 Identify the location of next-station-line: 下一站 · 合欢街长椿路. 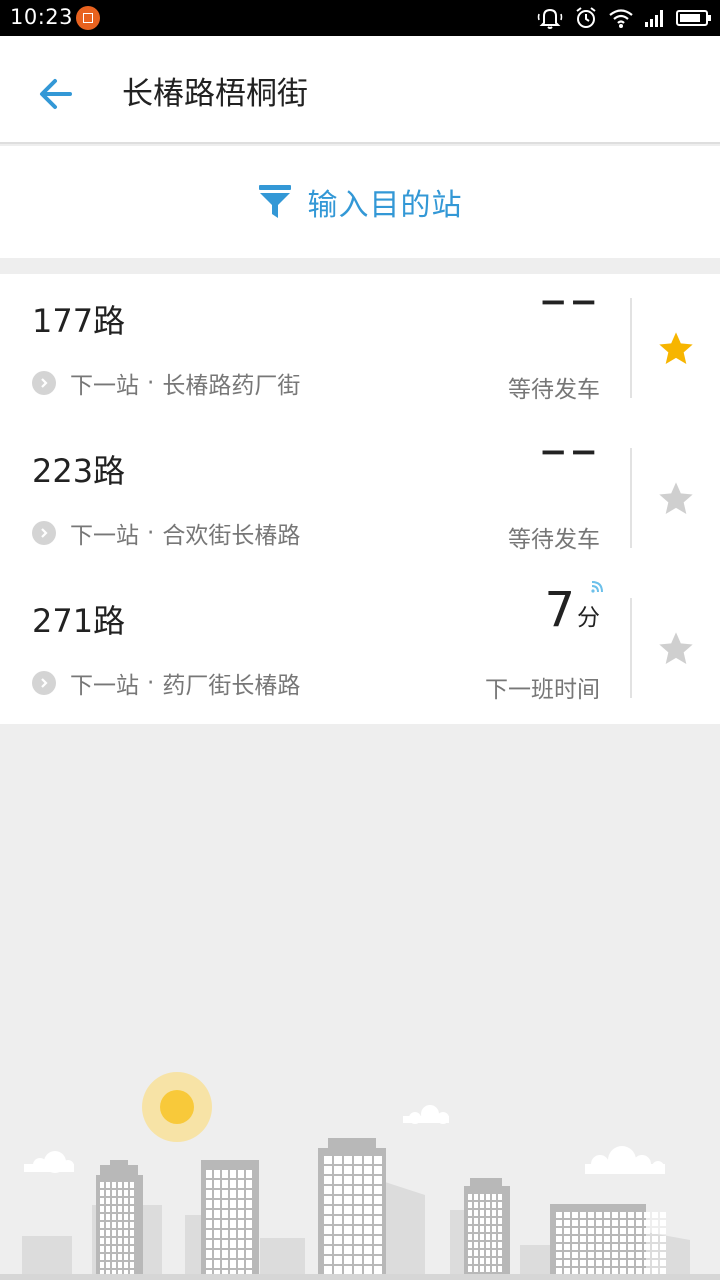
(166, 533).